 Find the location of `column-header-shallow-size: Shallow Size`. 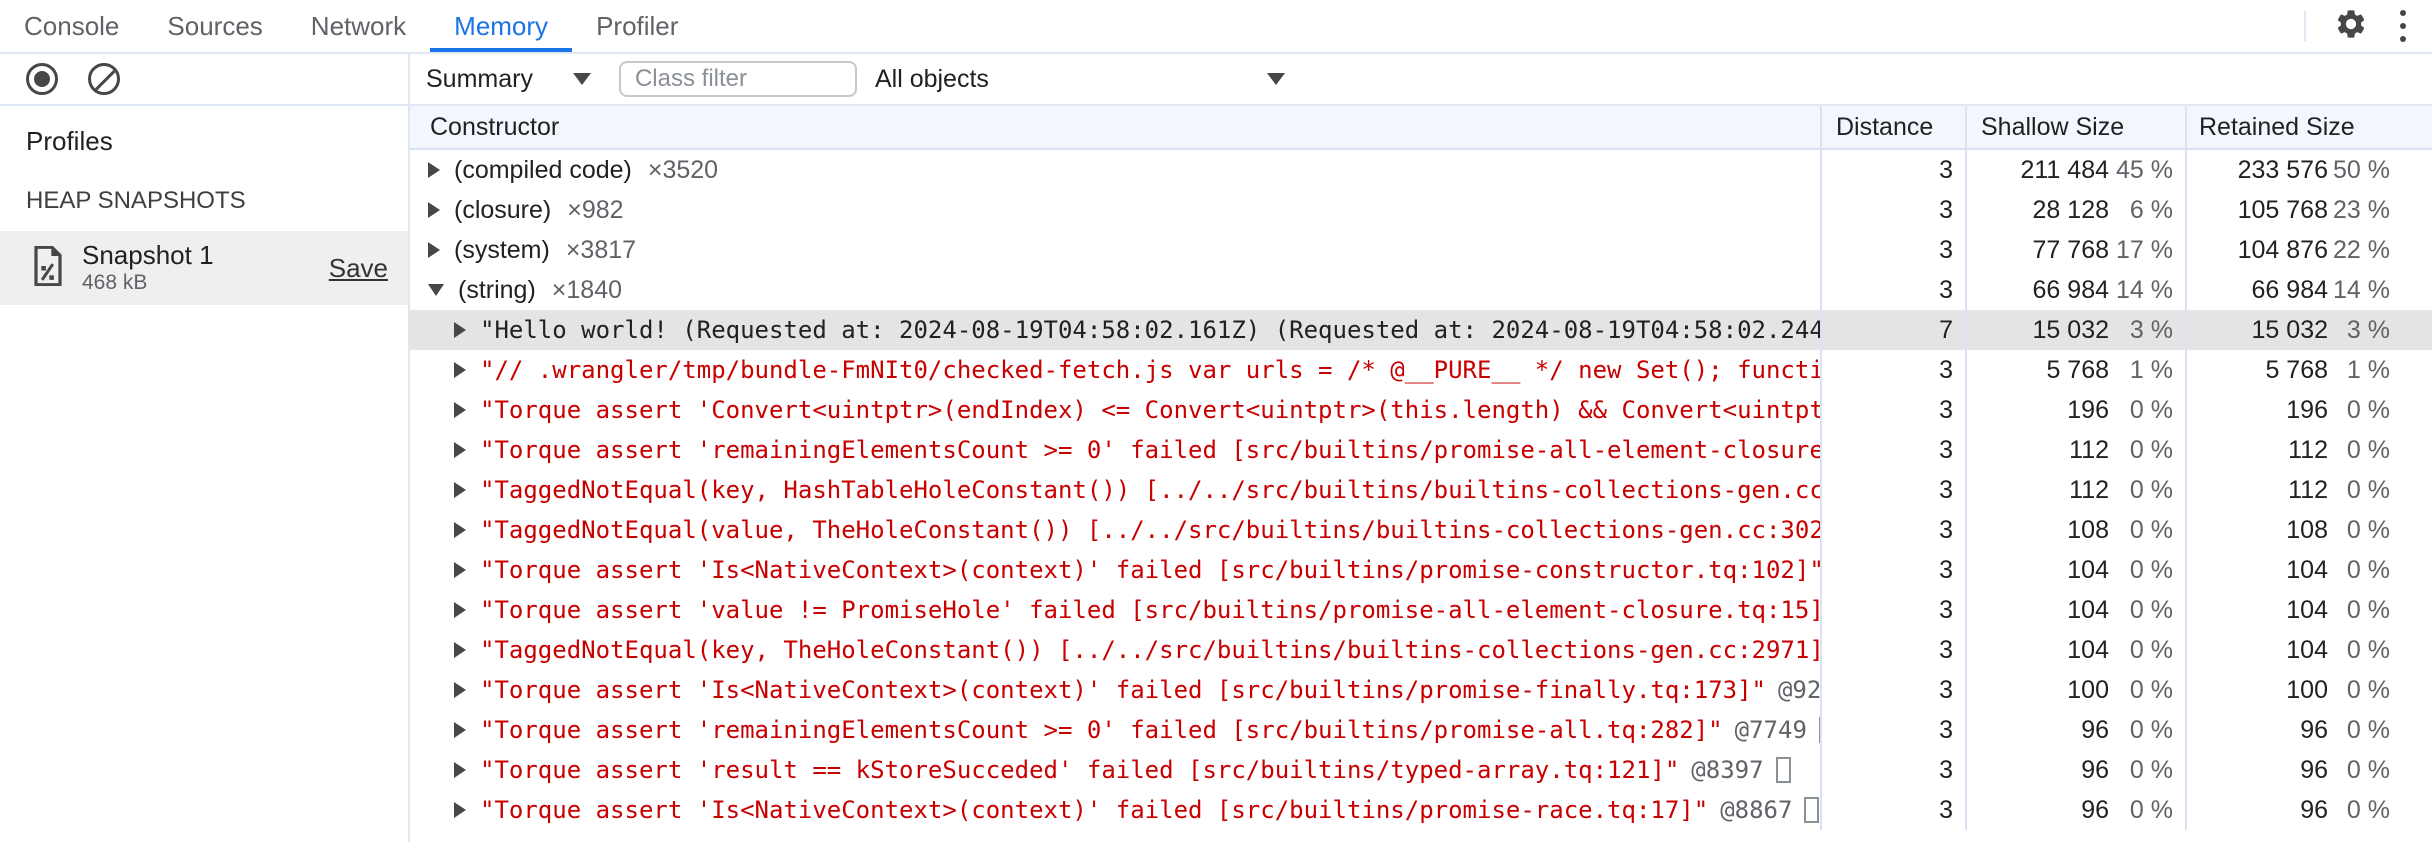

column-header-shallow-size: Shallow Size is located at coordinates (2077, 127).